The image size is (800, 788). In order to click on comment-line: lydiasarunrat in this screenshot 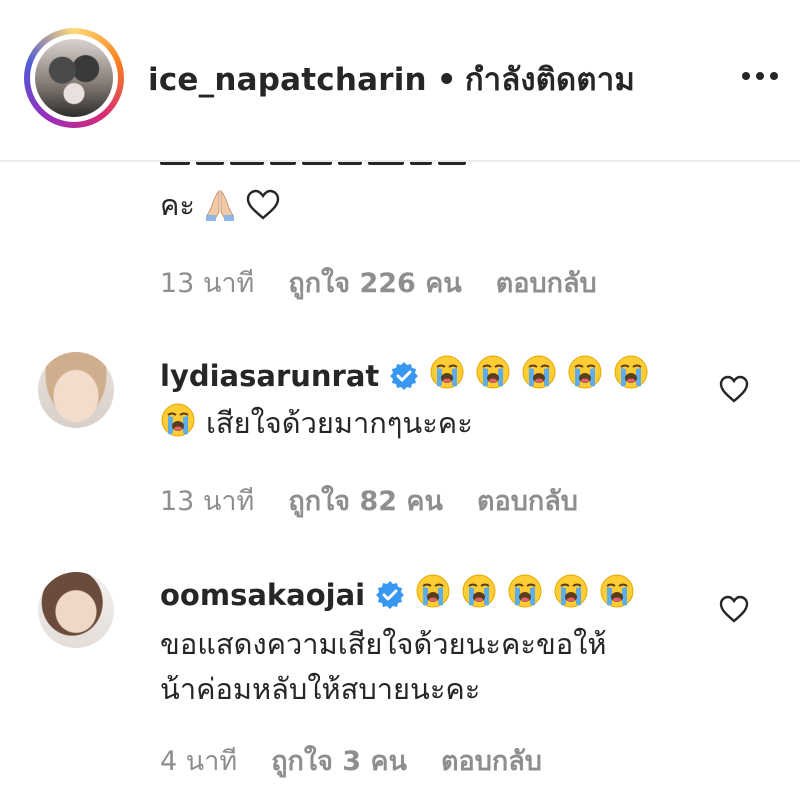, I will do `click(409, 375)`.